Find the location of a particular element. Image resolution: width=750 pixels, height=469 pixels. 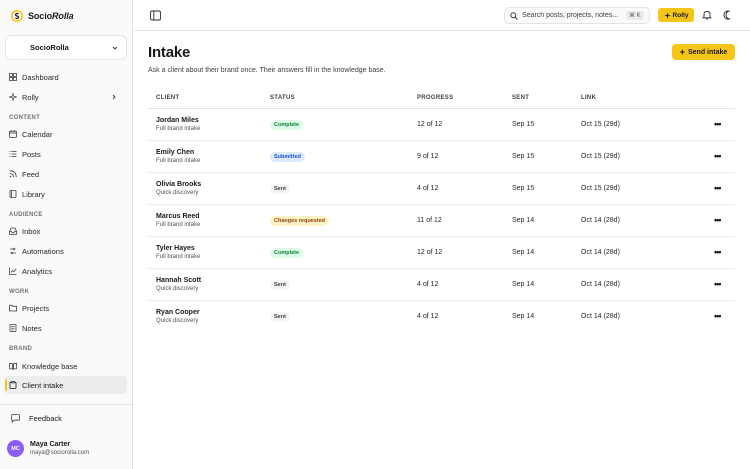

note-icon is located at coordinates (13, 328).